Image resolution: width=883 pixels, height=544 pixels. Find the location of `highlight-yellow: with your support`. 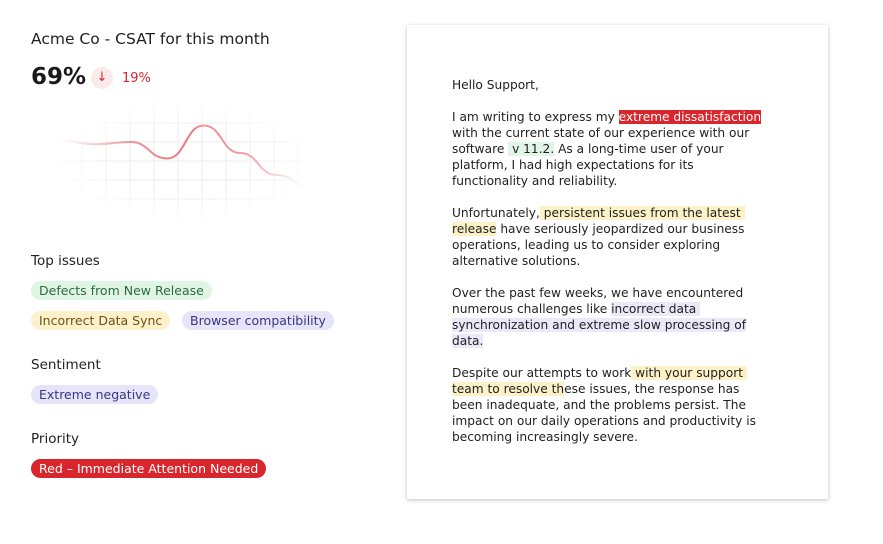

highlight-yellow: with your support is located at coordinates (689, 373).